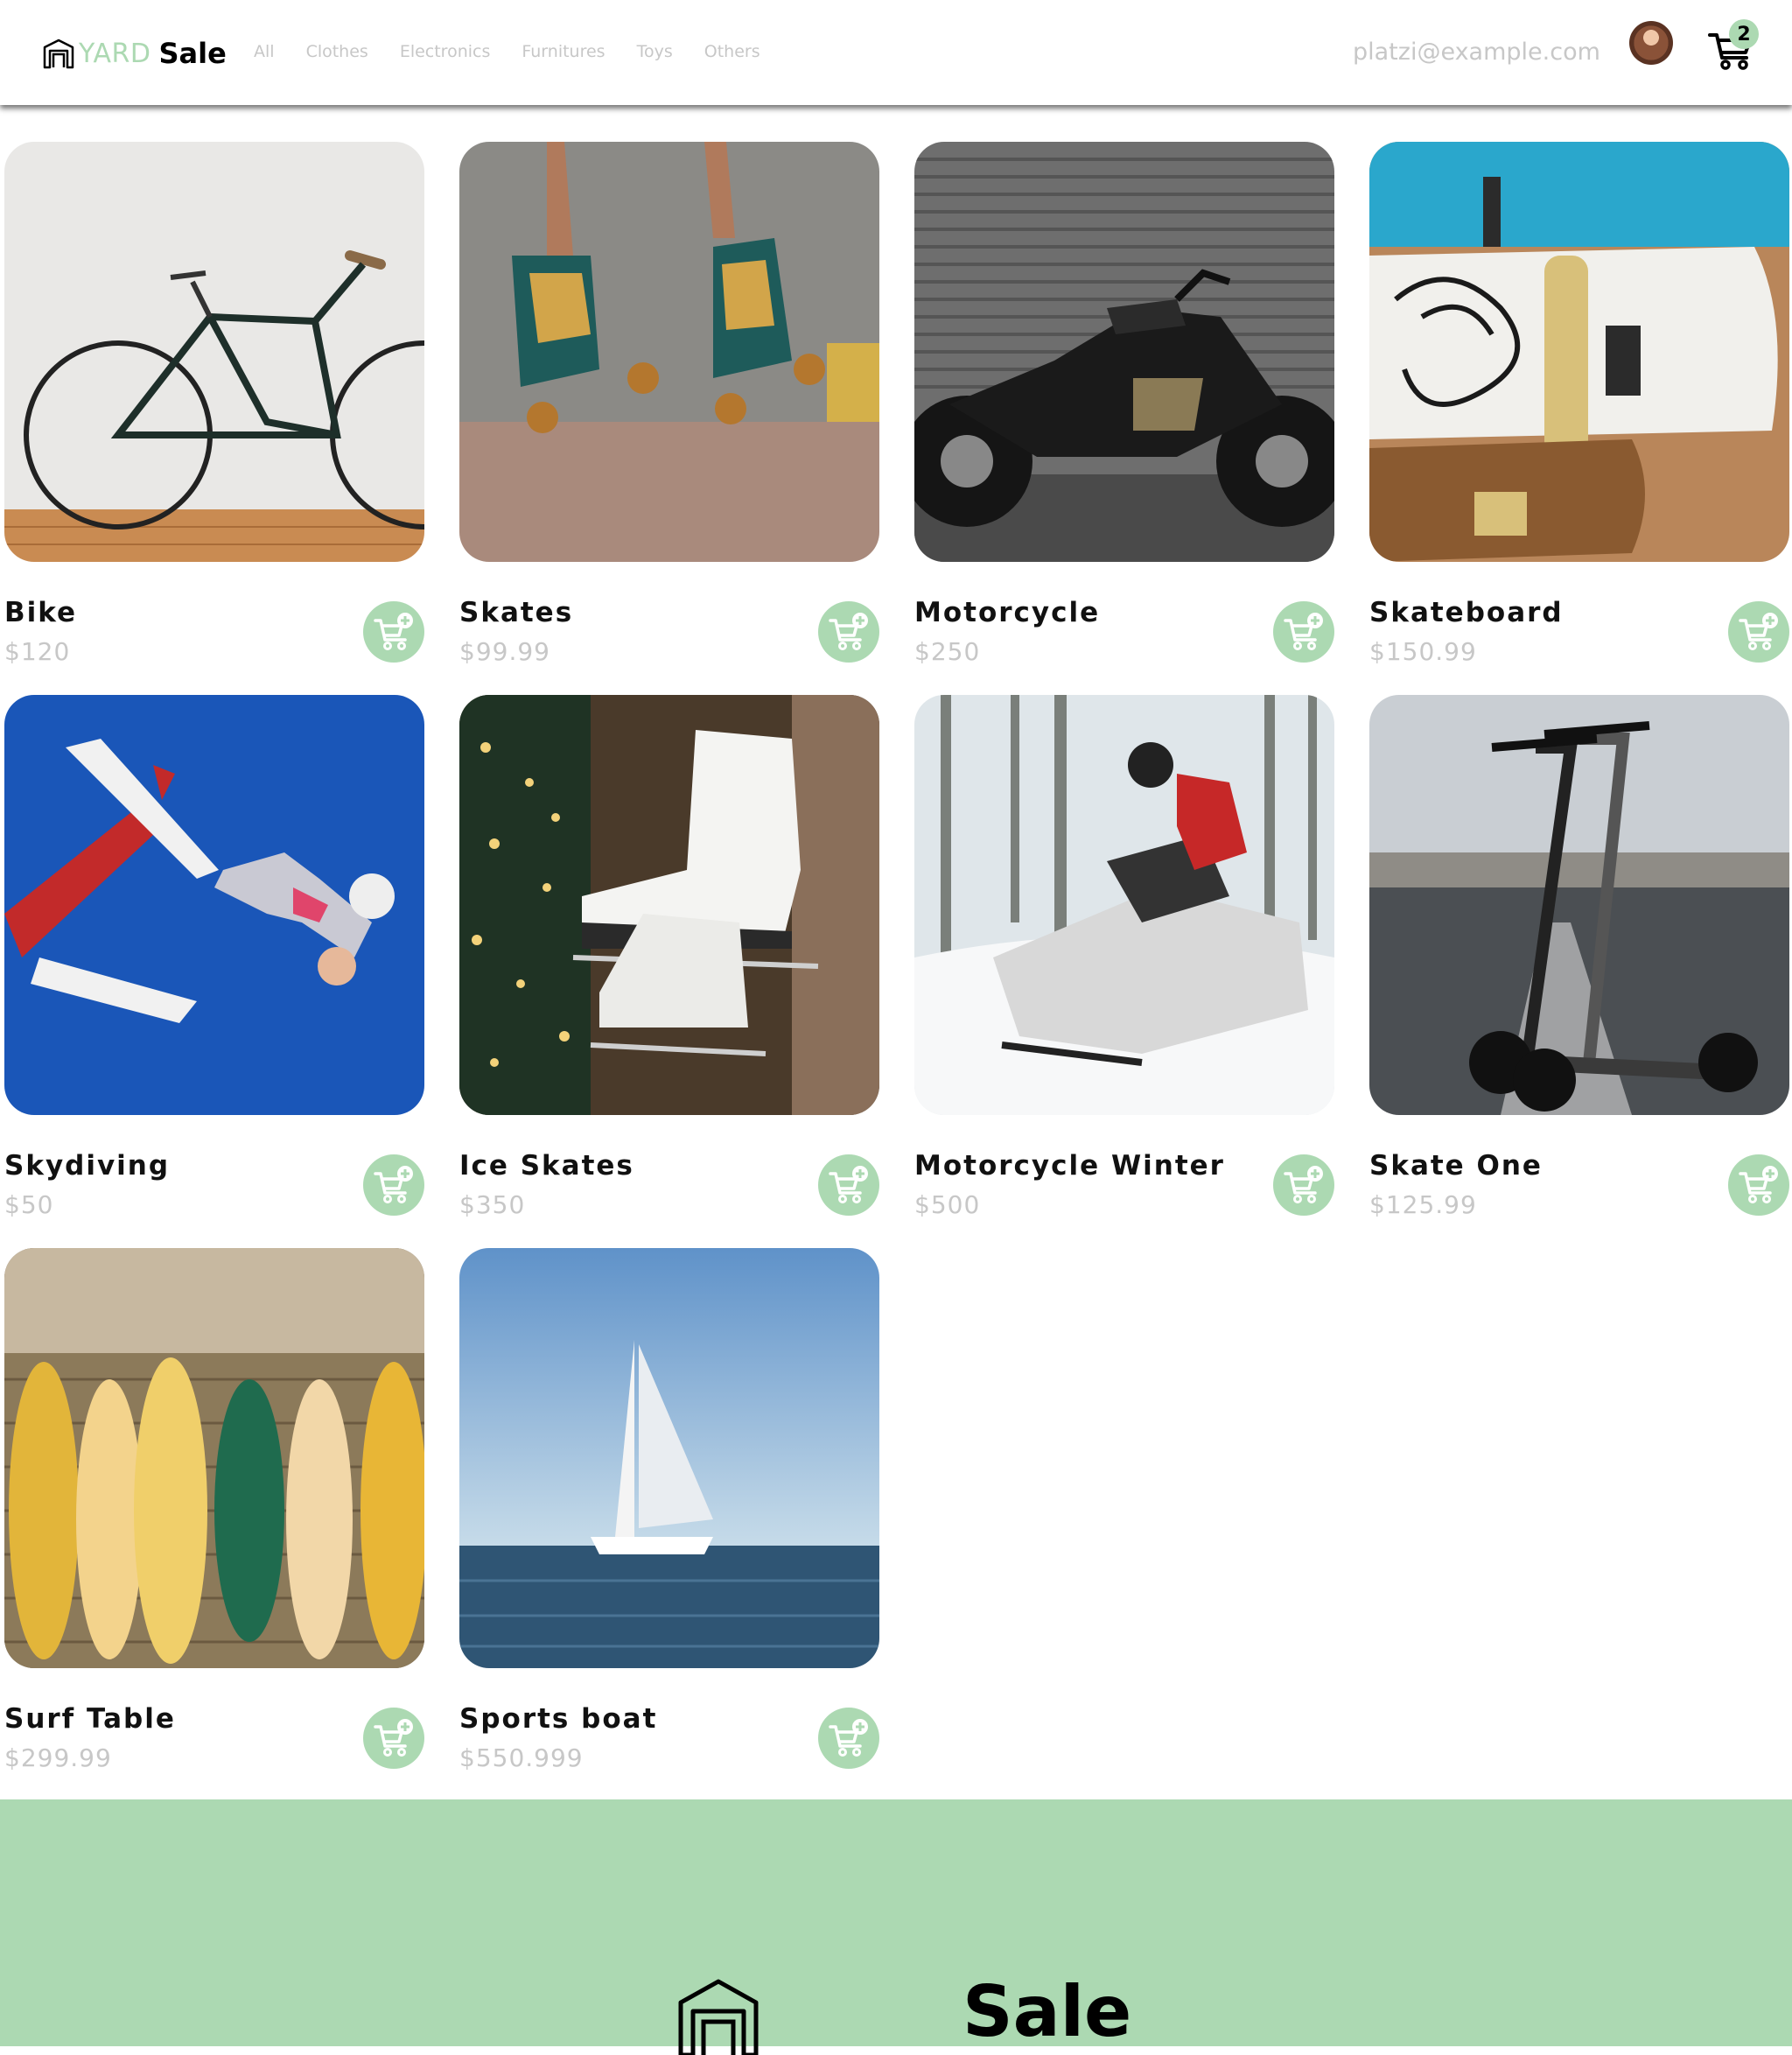 Image resolution: width=1792 pixels, height=2055 pixels. I want to click on product-price: $250, so click(947, 651).